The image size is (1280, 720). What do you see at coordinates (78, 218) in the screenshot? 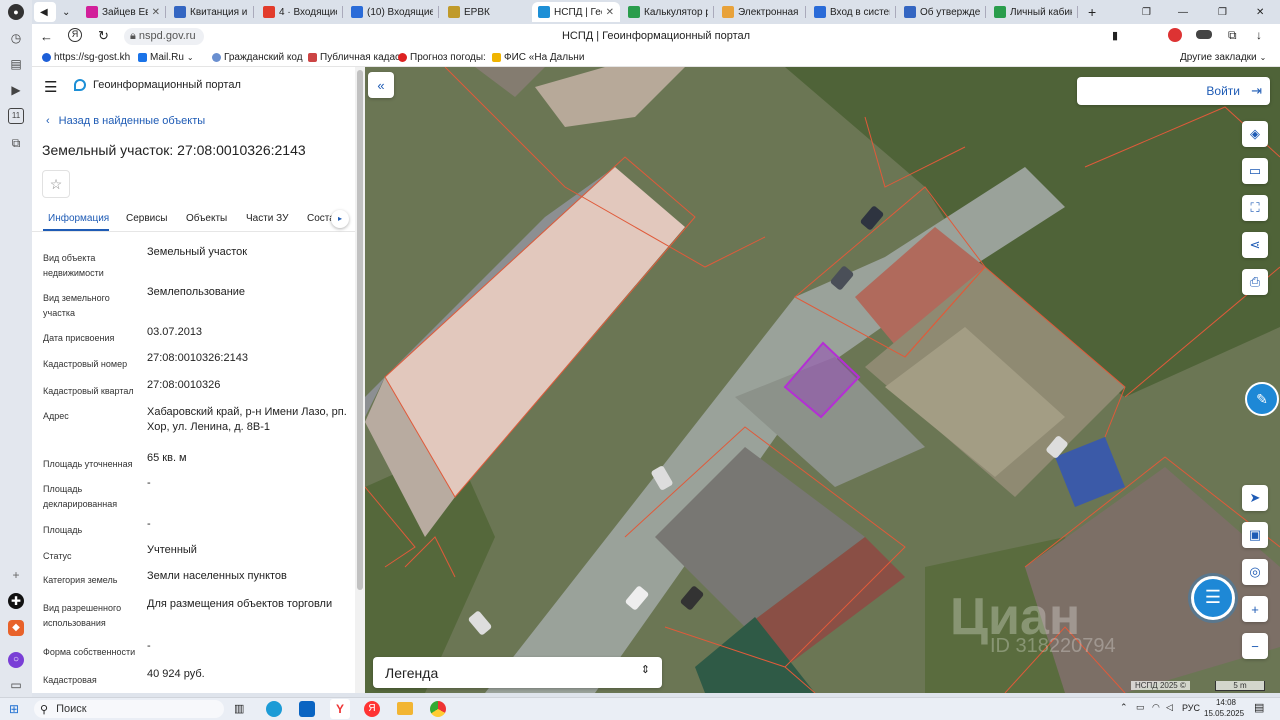
I see `tab-information: Информация` at bounding box center [78, 218].